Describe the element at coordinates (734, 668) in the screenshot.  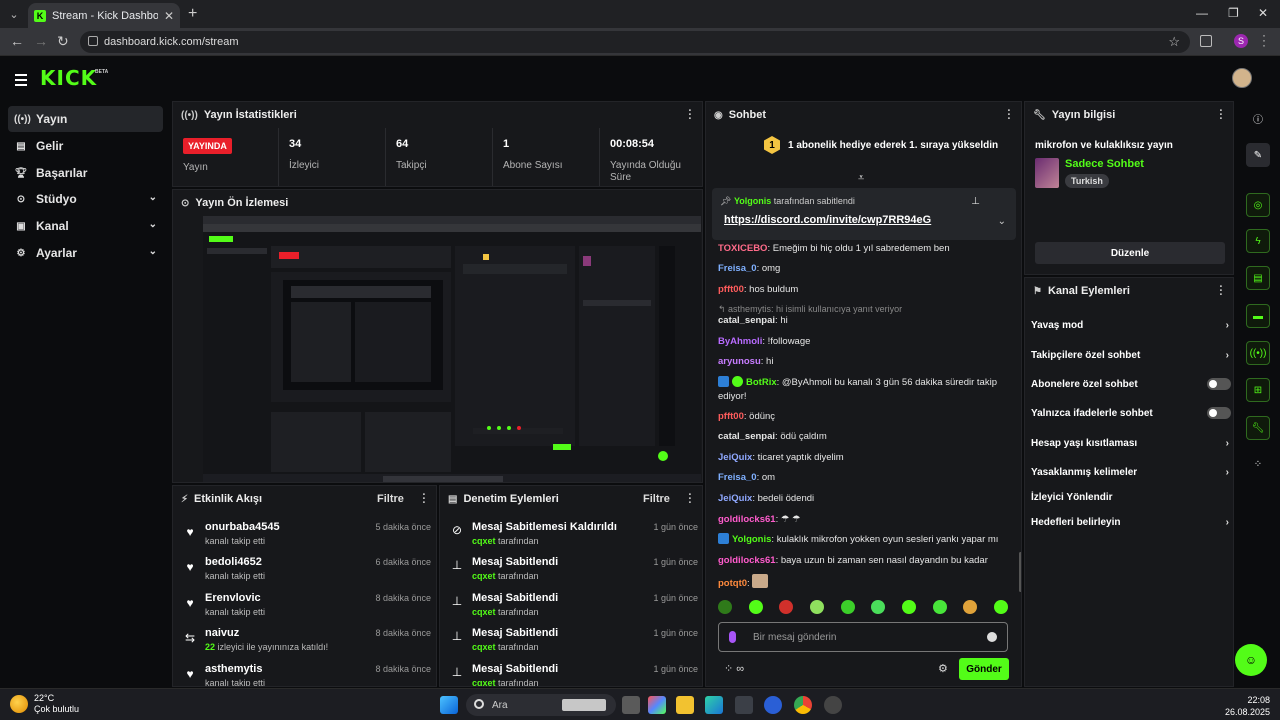
I see `chat-extras-icon: ⁘ ∞` at that location.